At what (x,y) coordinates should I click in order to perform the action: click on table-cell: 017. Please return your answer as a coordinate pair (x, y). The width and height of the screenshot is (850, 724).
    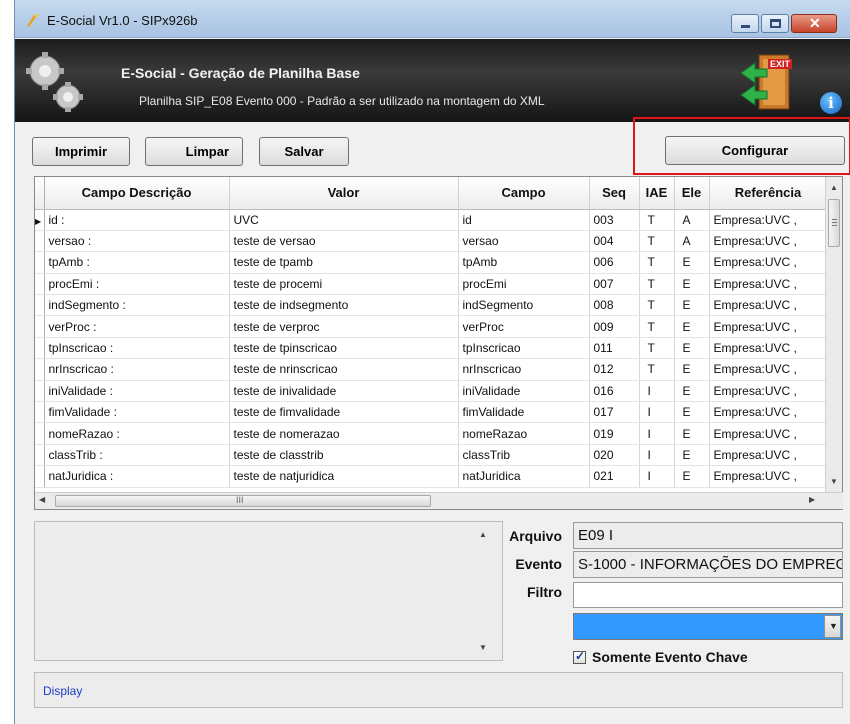
    Looking at the image, I should click on (614, 412).